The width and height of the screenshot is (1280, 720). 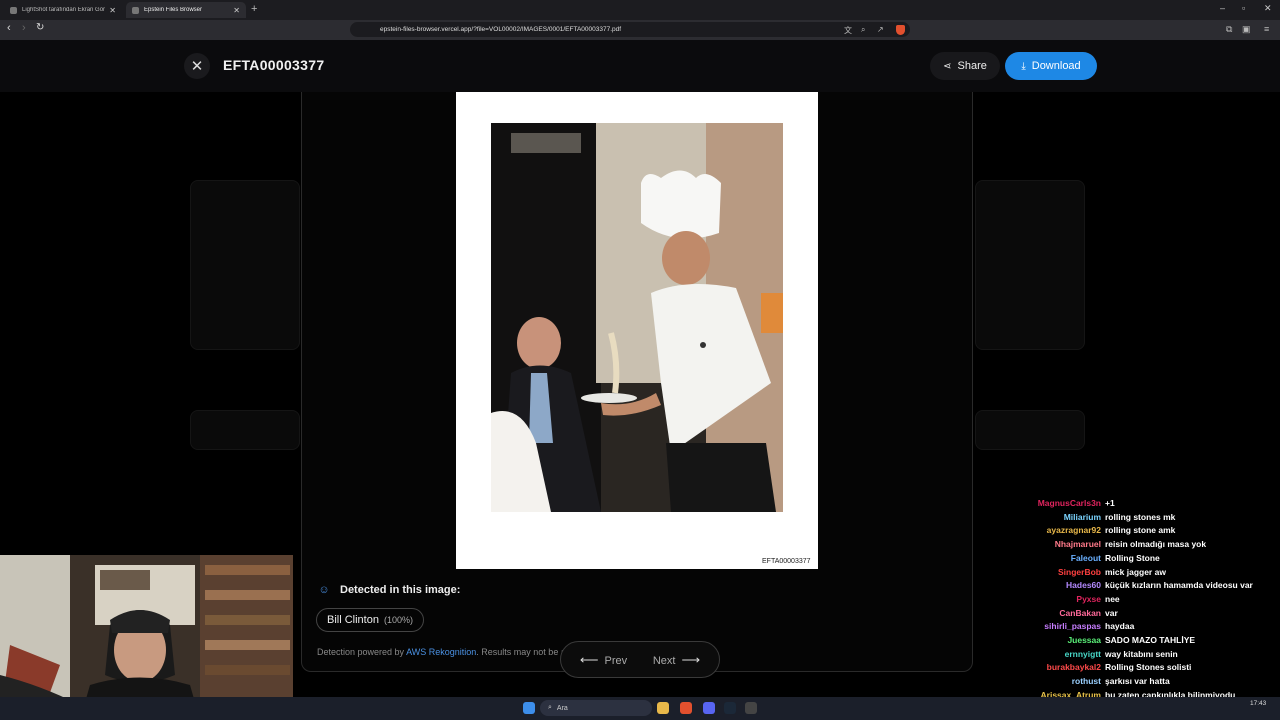 What do you see at coordinates (324, 590) in the screenshot?
I see `person-icon: ☺` at bounding box center [324, 590].